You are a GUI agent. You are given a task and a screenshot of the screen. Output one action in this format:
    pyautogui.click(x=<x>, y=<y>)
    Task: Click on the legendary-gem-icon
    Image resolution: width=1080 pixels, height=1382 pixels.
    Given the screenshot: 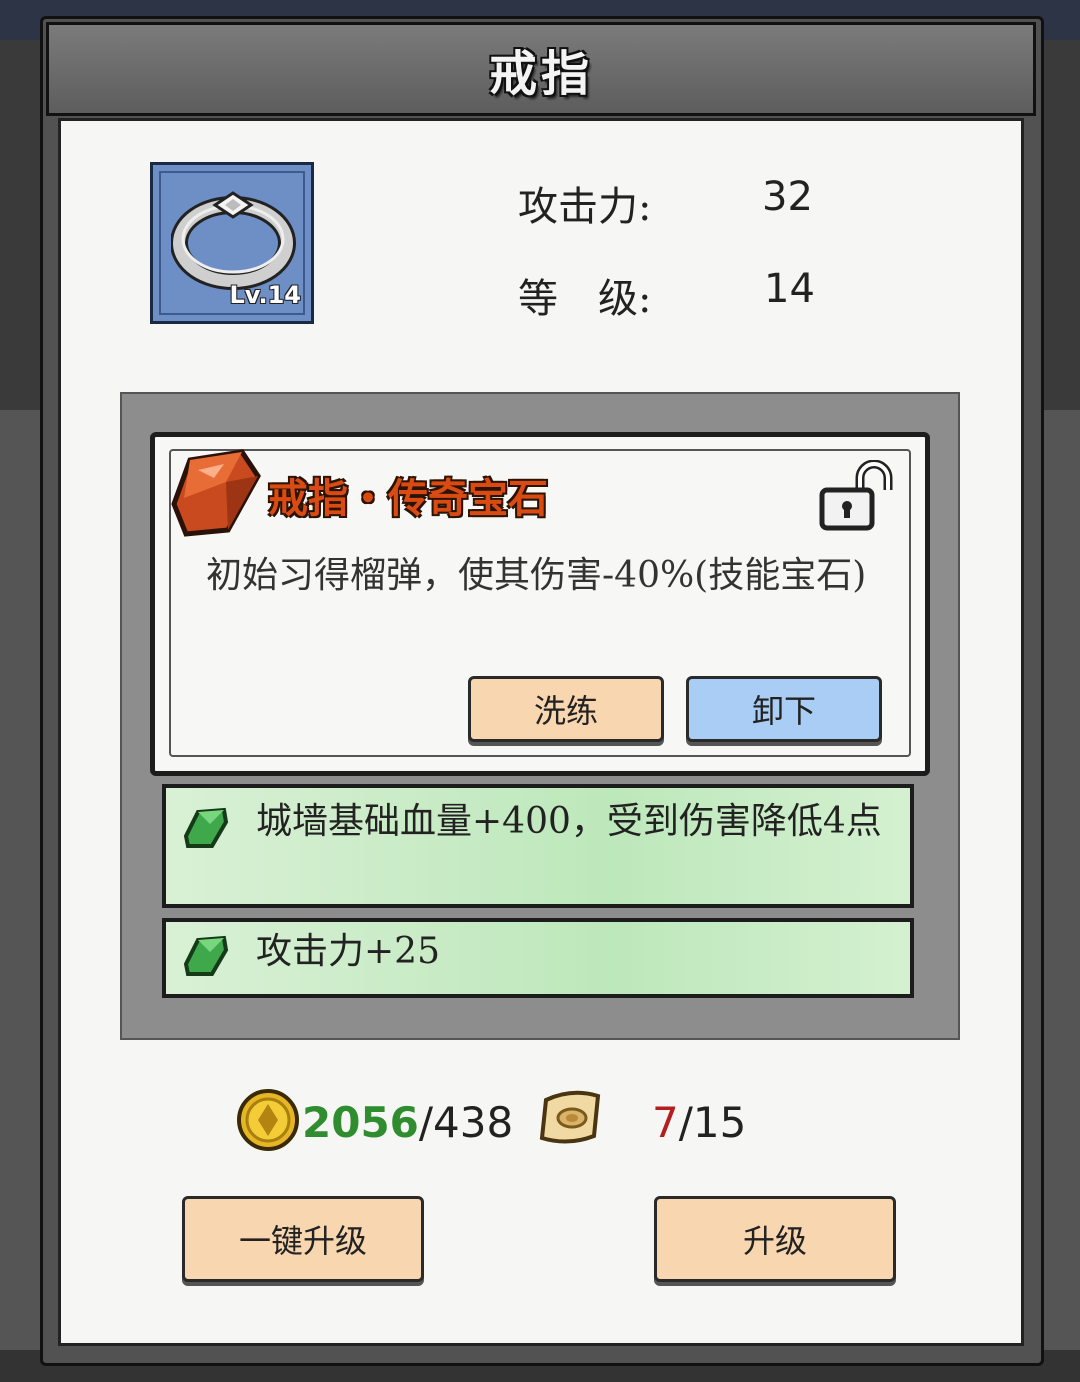 What is the action you would take?
    pyautogui.click(x=216, y=493)
    